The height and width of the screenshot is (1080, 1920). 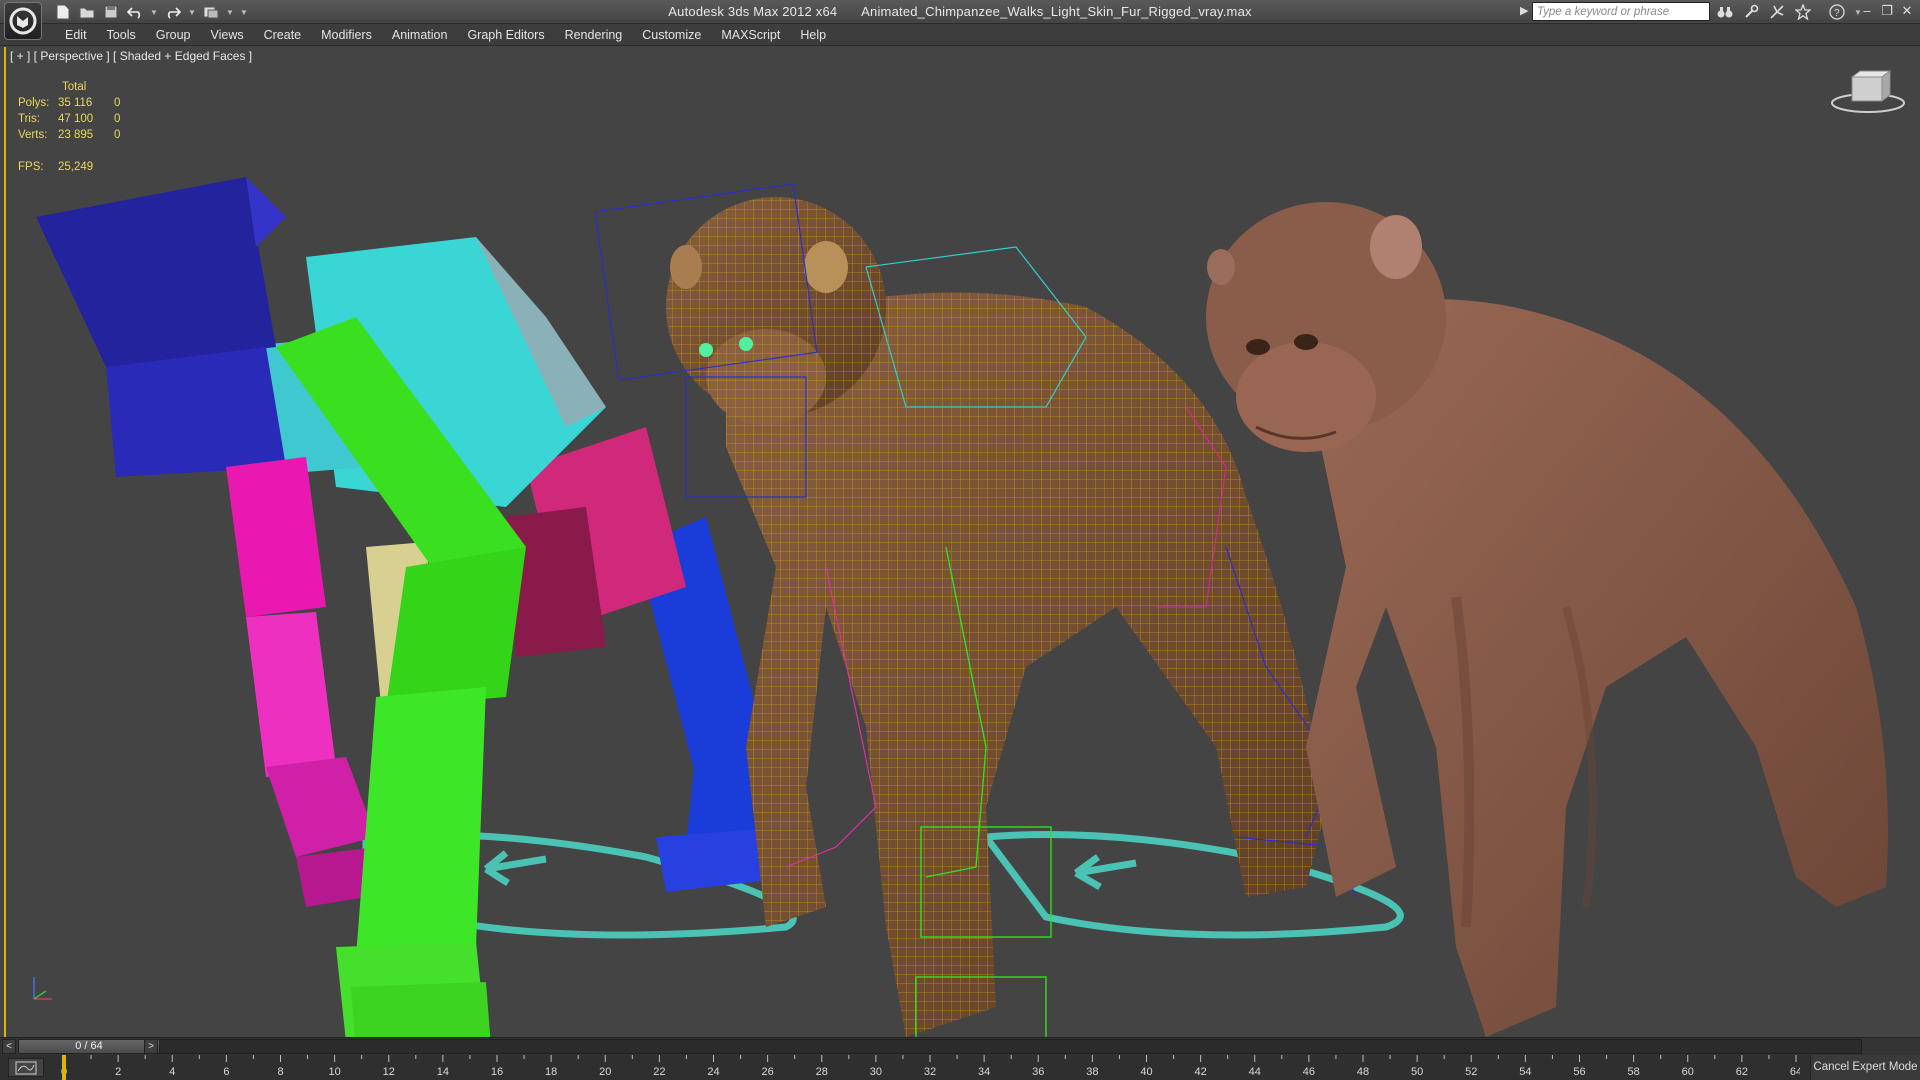 What do you see at coordinates (63, 12) in the screenshot?
I see `new-file-icon` at bounding box center [63, 12].